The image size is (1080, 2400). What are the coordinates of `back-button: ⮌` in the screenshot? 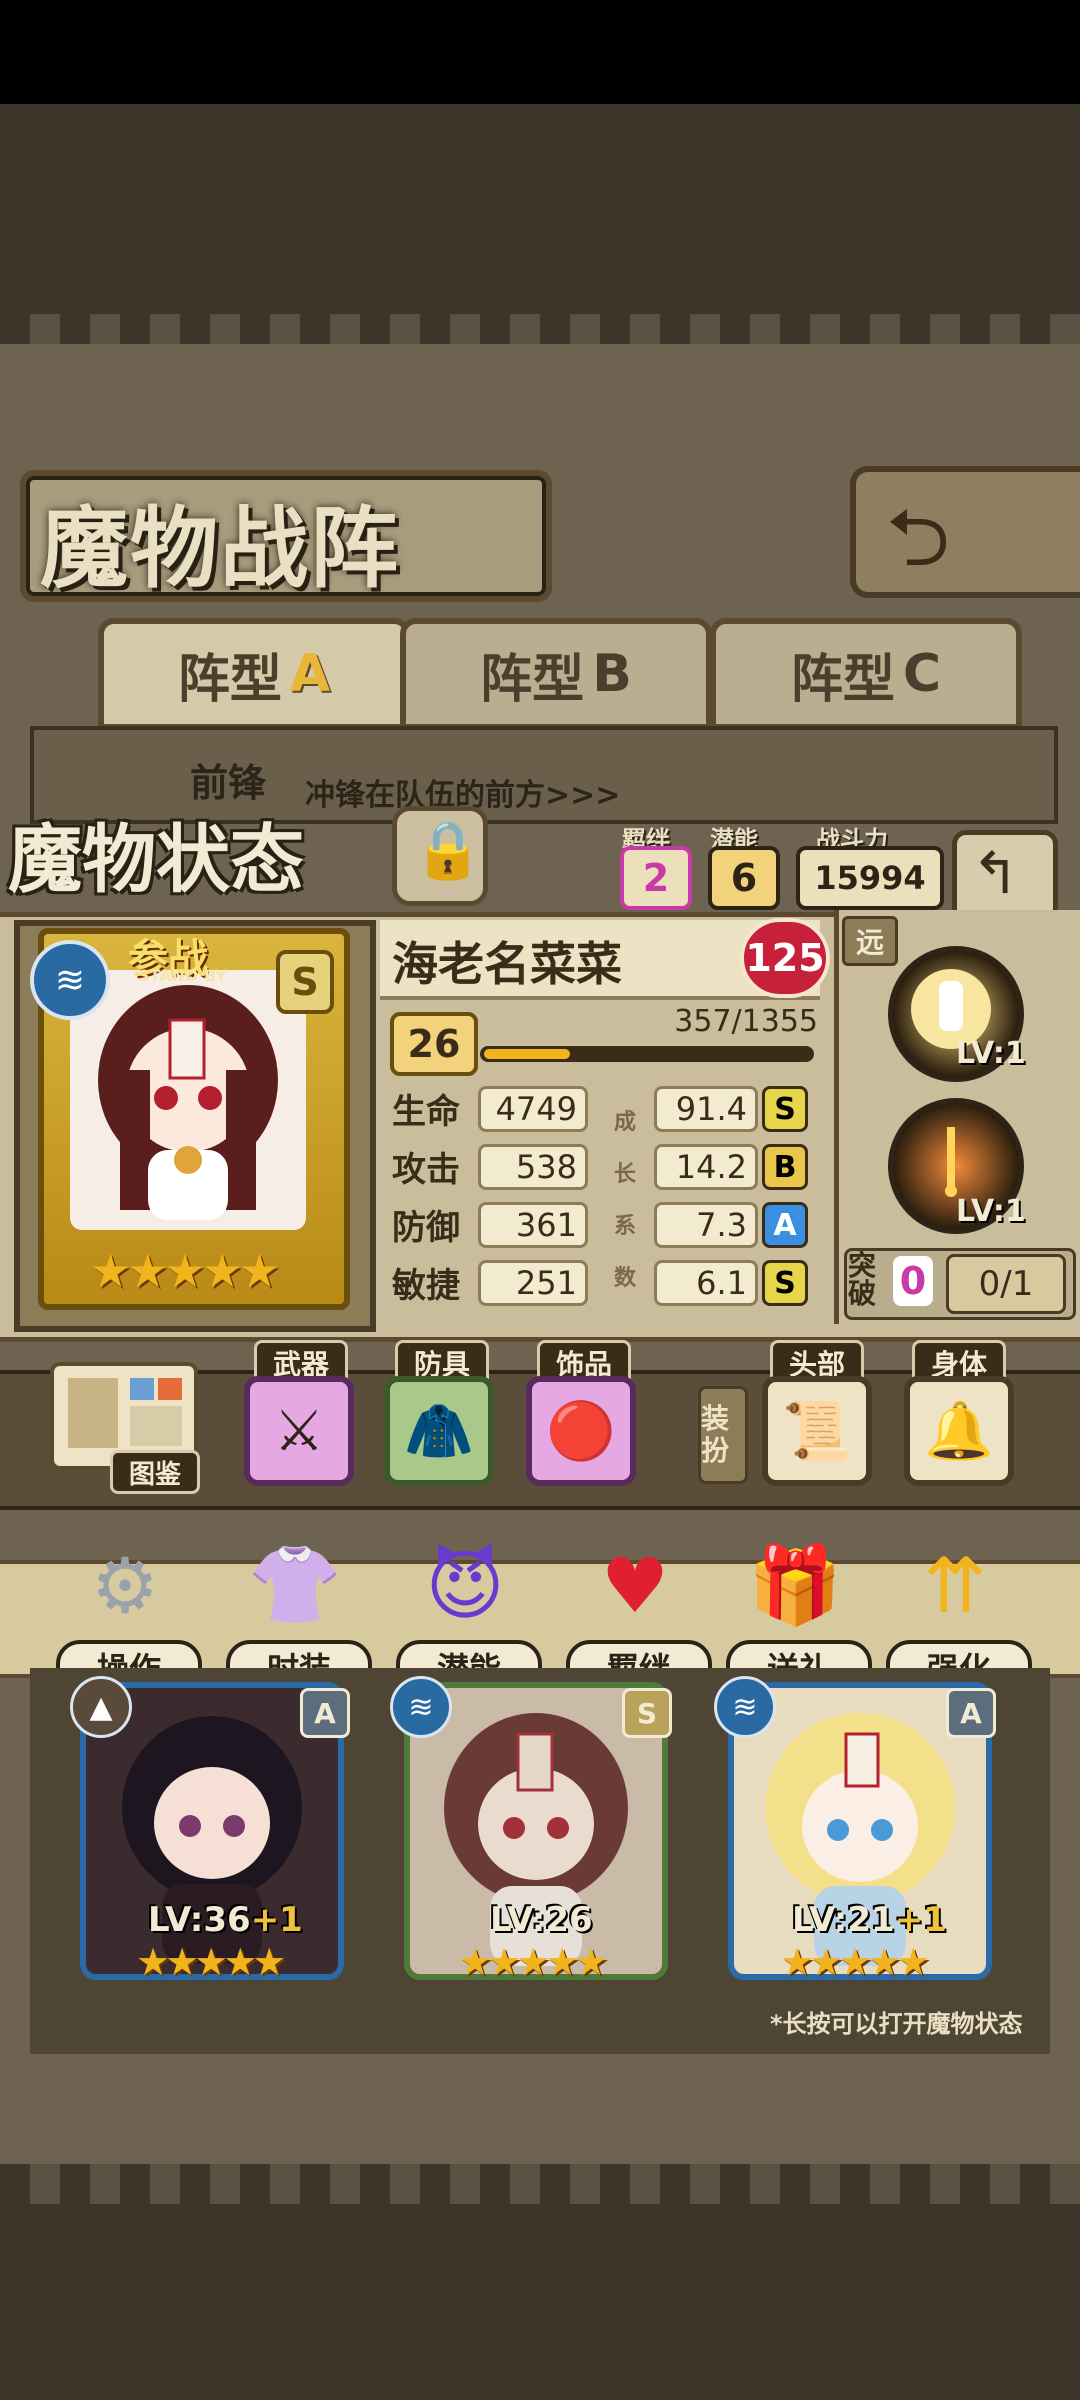 It's located at (965, 532).